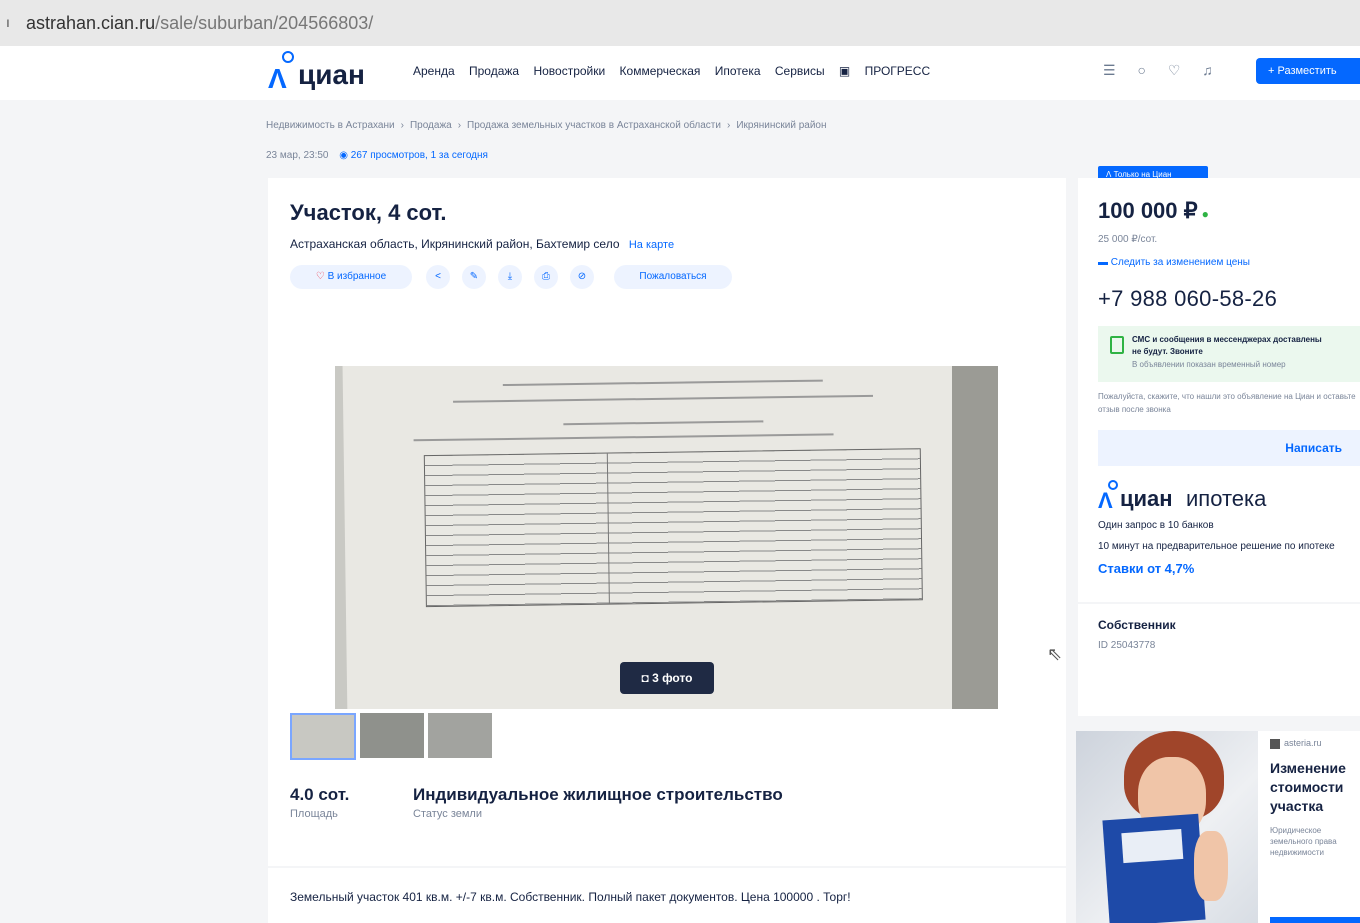 The width and height of the screenshot is (1360, 923). What do you see at coordinates (1156, 525) in the screenshot?
I see `ipoteka-line-1: Один запрос в 10 банков` at bounding box center [1156, 525].